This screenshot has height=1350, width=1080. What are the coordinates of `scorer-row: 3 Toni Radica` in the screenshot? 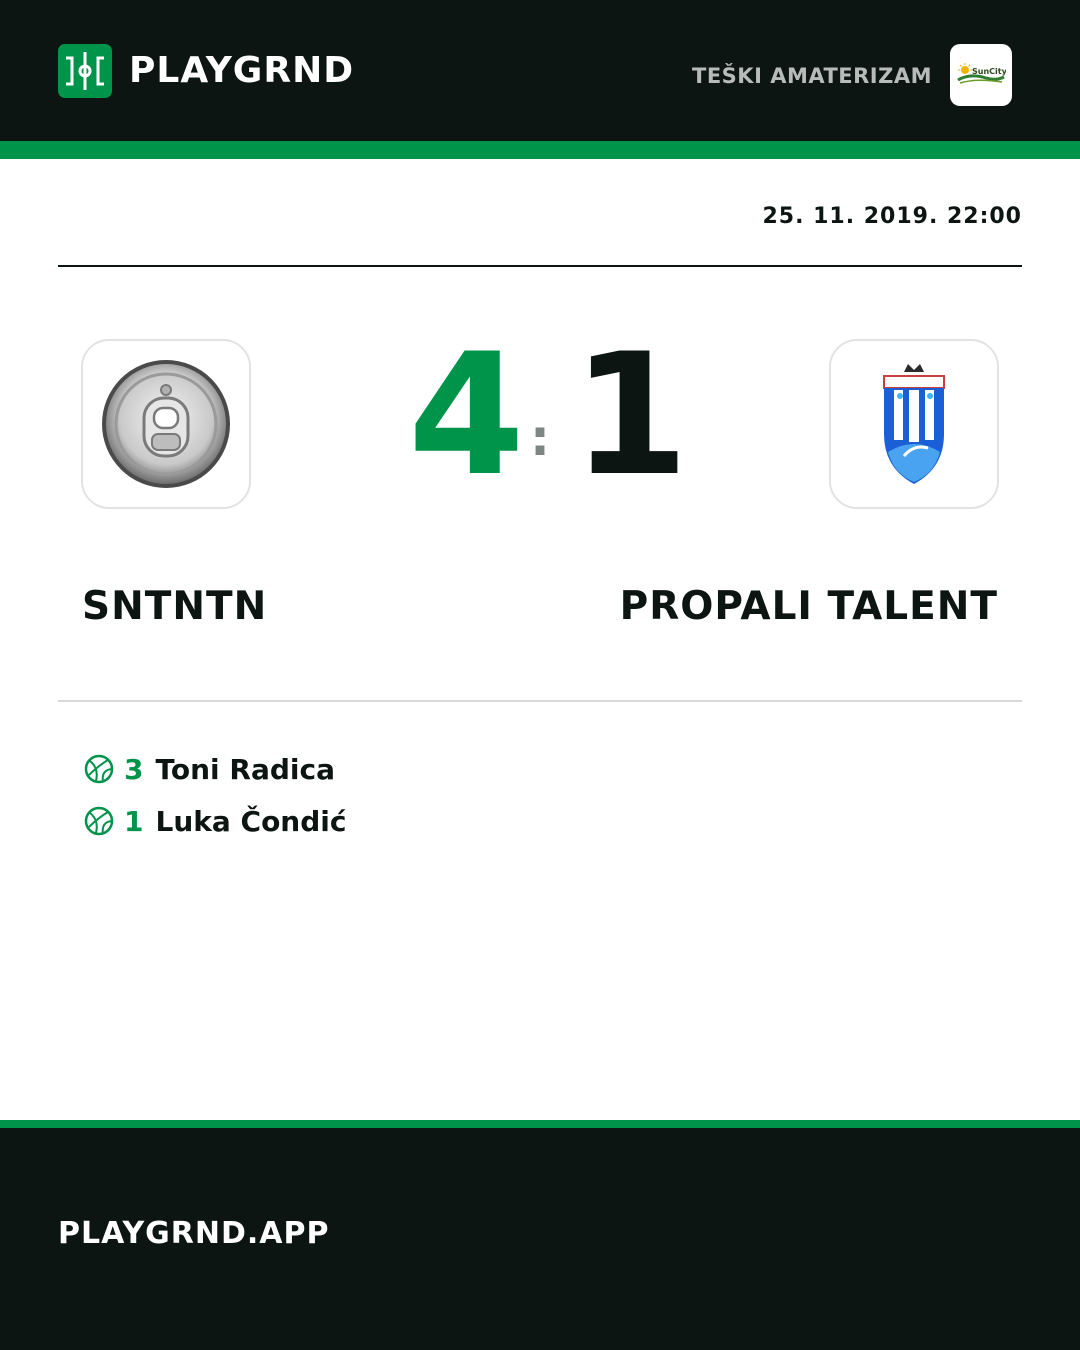 It's located at (215, 769).